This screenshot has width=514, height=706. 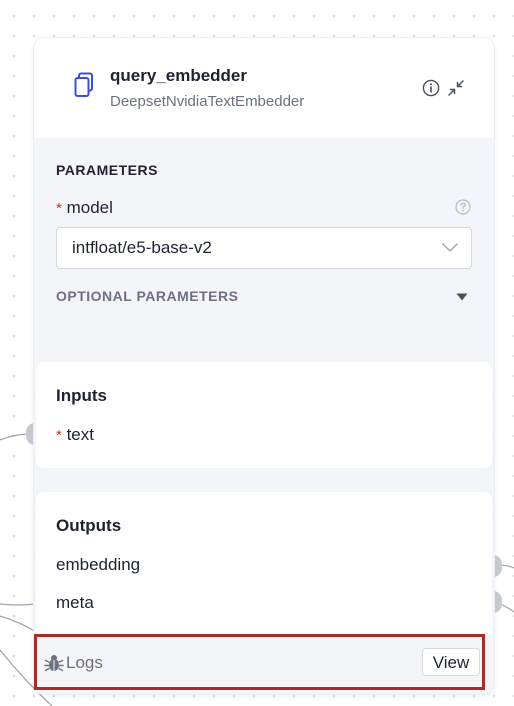 I want to click on info-icon, so click(x=431, y=88).